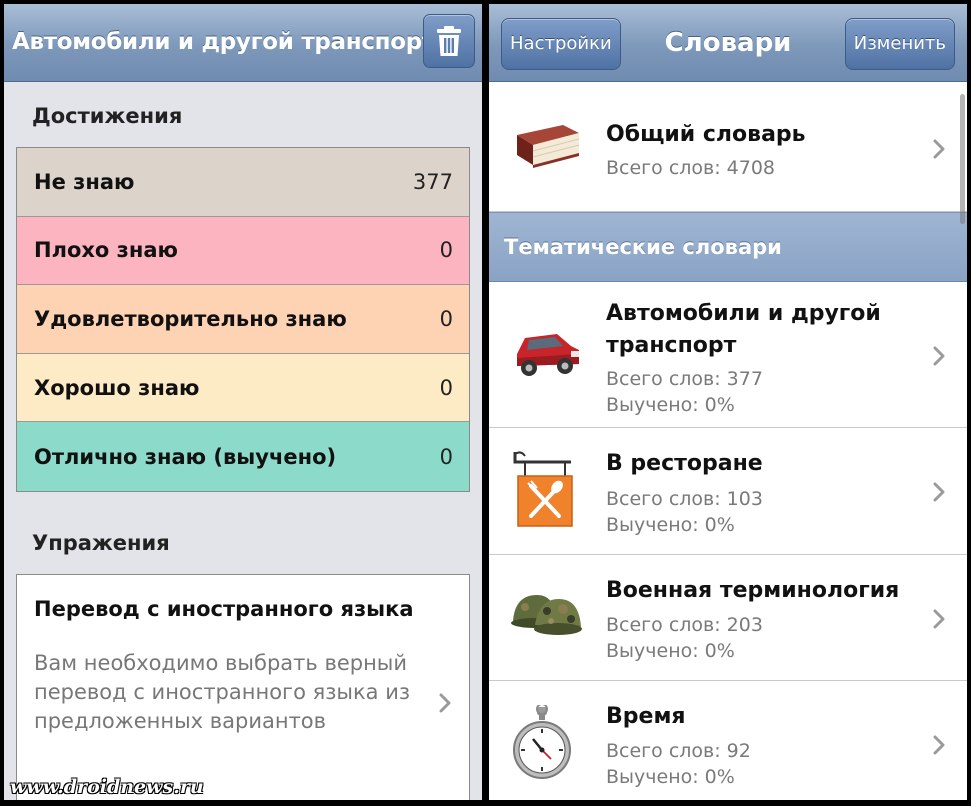 The width and height of the screenshot is (971, 806). I want to click on dictionary-word-count: Всего слов: 377, so click(684, 379).